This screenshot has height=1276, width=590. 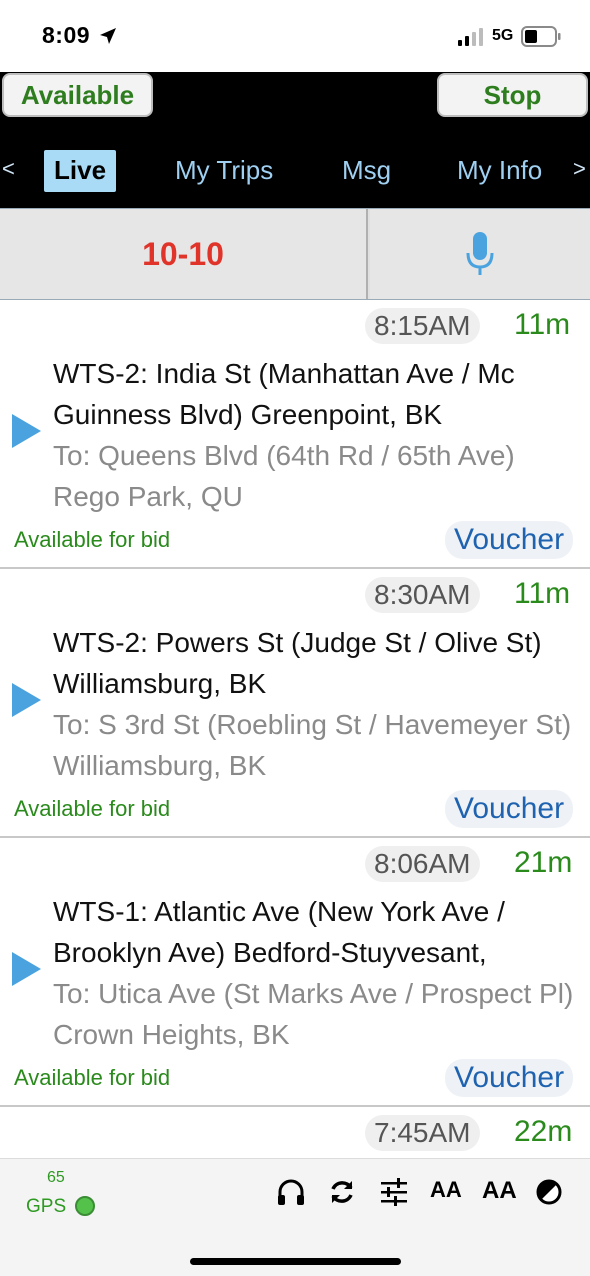 I want to click on settings-sliders-icon, so click(x=394, y=1192).